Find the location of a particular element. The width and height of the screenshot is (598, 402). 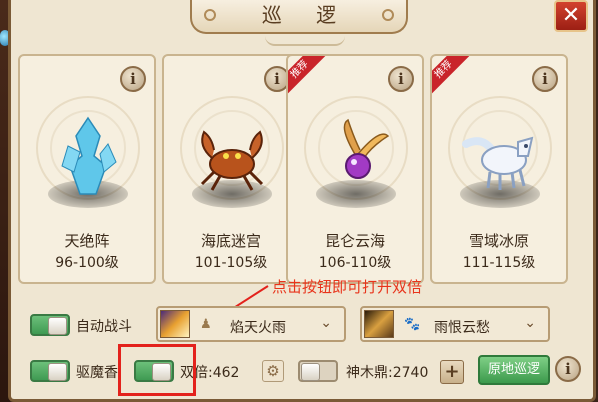

map-card-4: 推荐 i 雪域冰原 111-115级 is located at coordinates (499, 169).